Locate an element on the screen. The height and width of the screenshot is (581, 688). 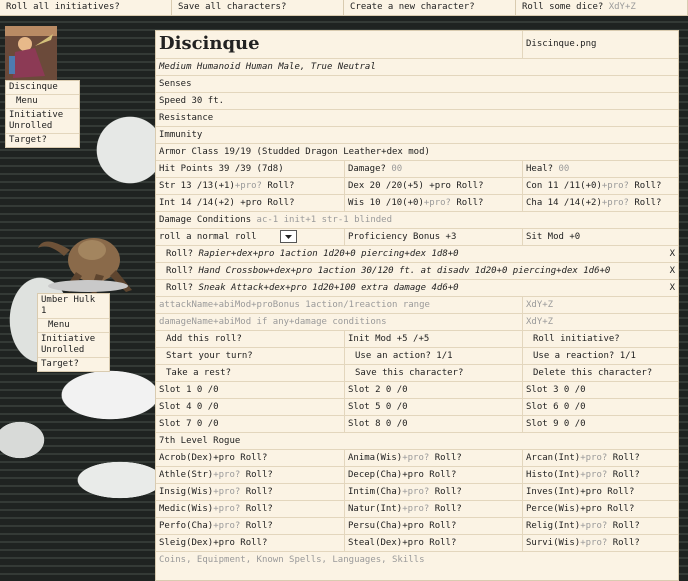
spell-slot: Slot 4 0 /0 is located at coordinates (250, 407).